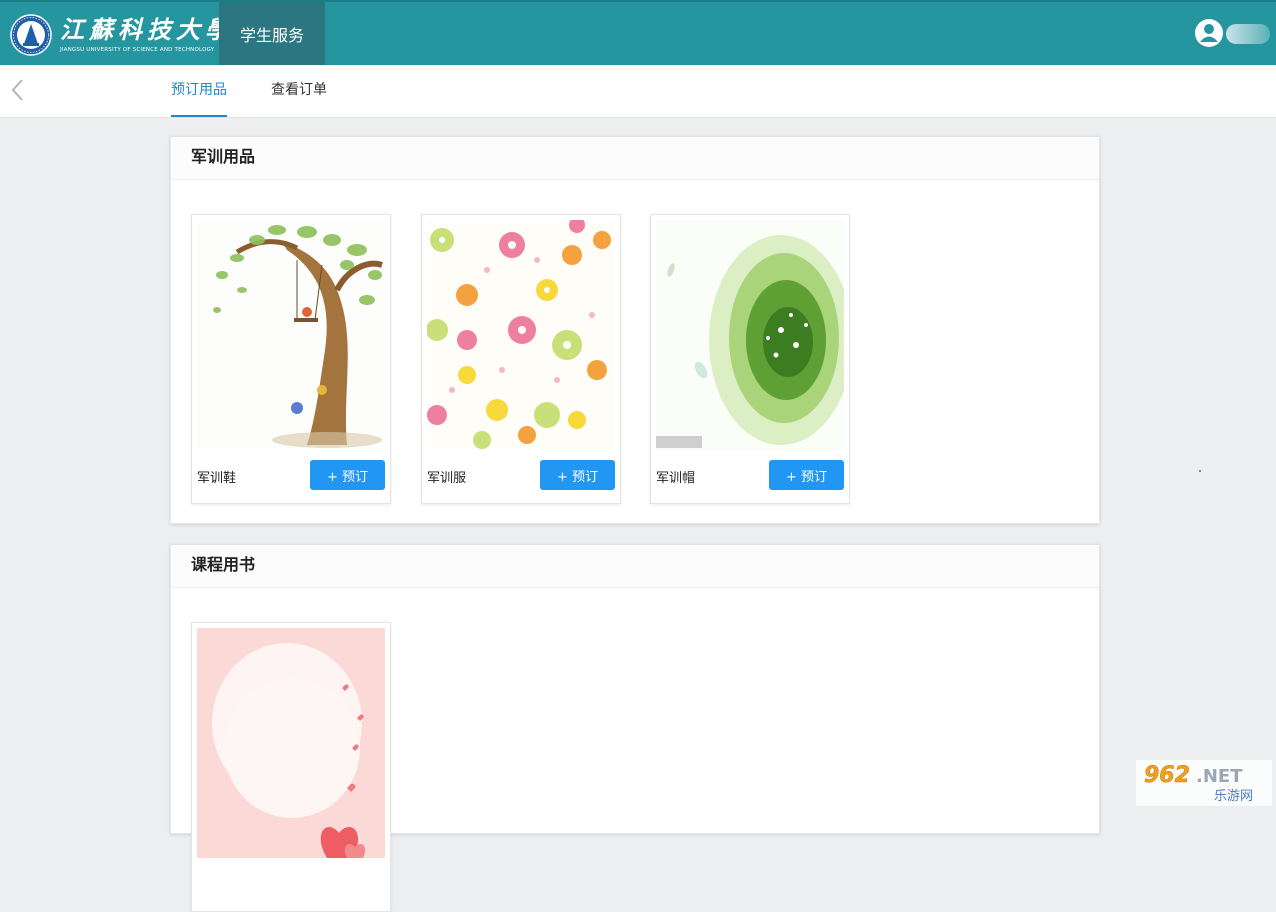  I want to click on svg-text: .NET, so click(1219, 776).